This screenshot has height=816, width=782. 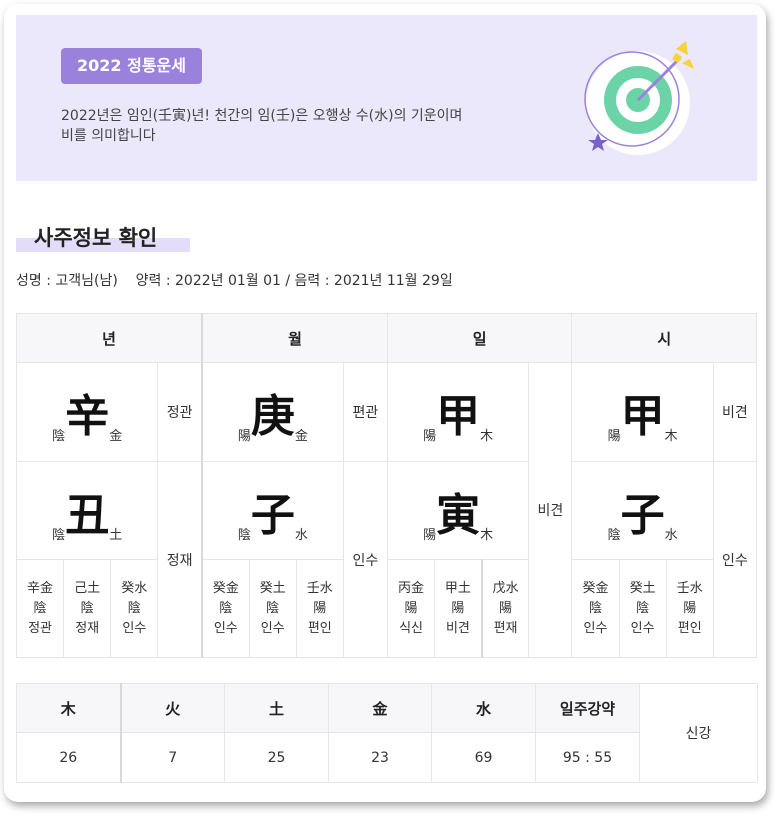 I want to click on pillar-header-row: 년 월 일 시, so click(x=386, y=338).